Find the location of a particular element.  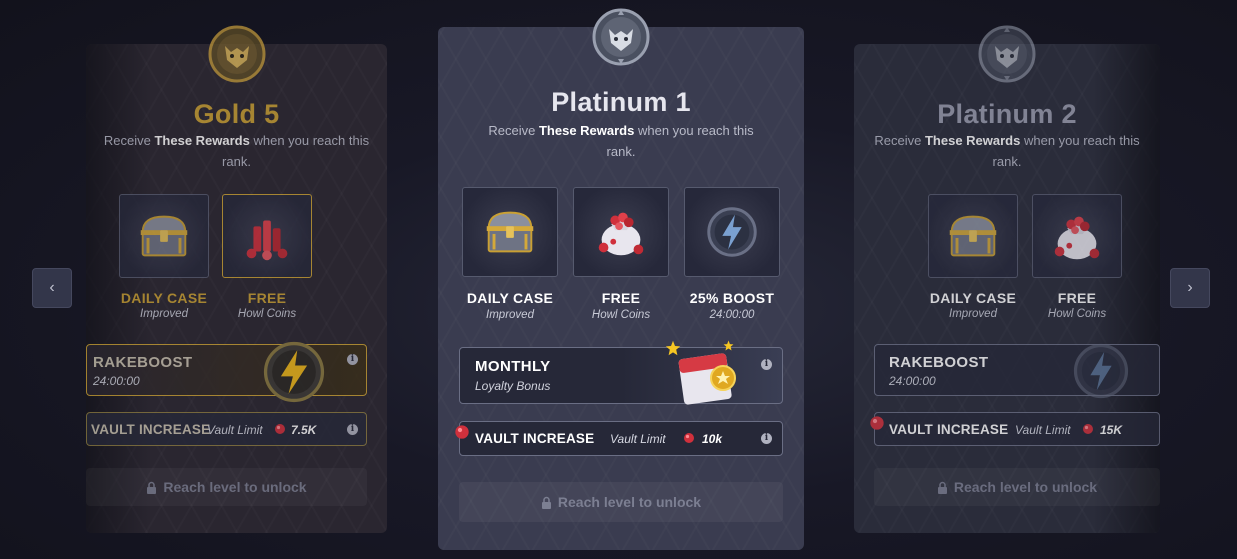

vault-limit-value: 7.5K is located at coordinates (304, 430).